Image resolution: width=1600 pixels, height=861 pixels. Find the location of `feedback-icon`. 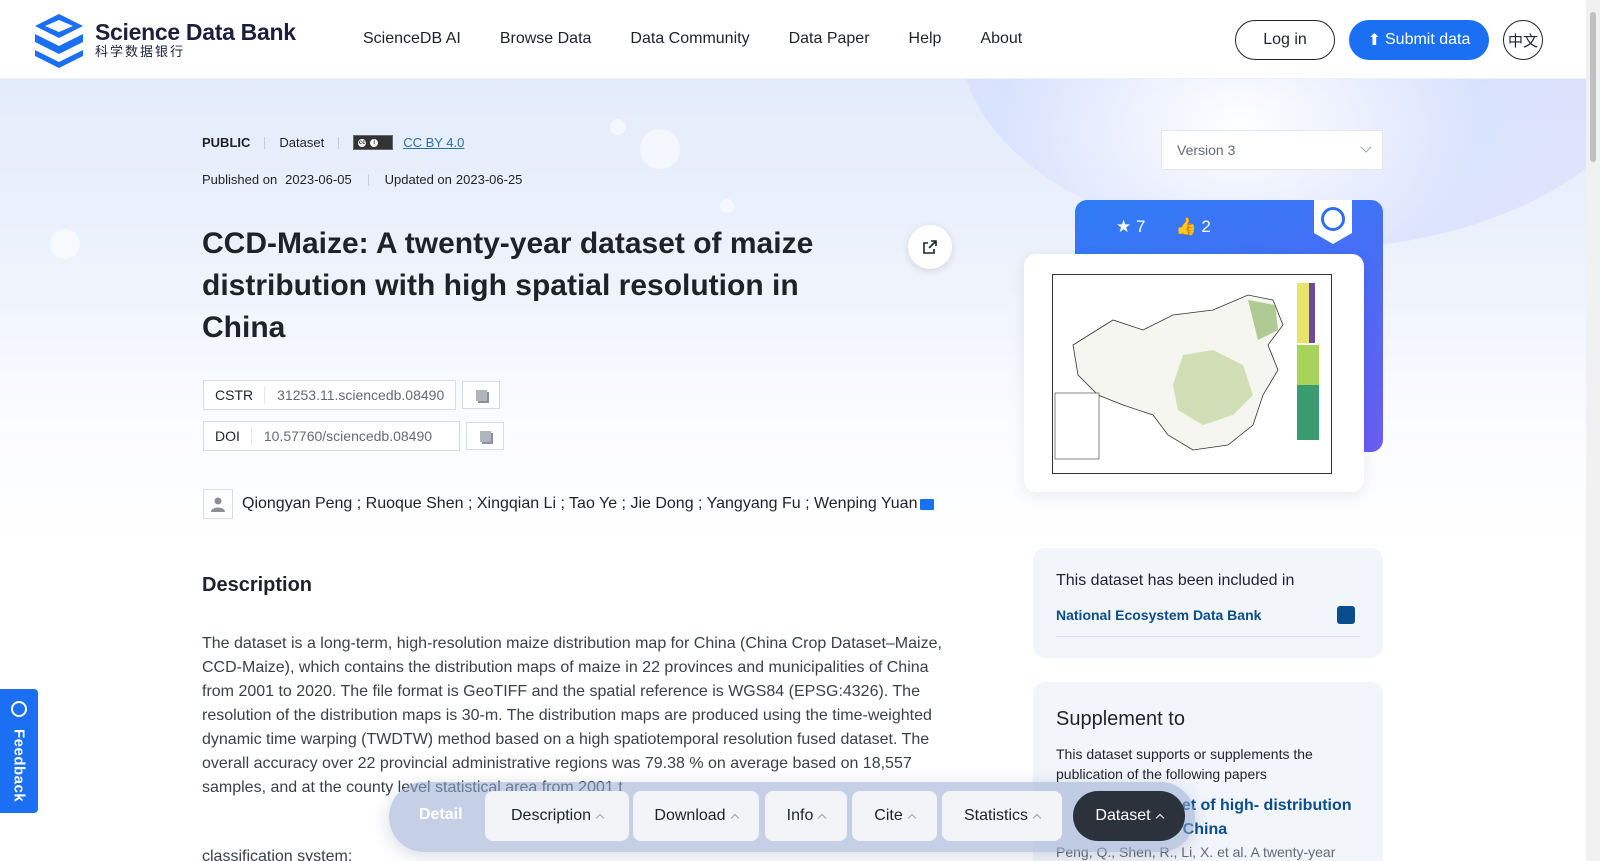

feedback-icon is located at coordinates (19, 709).